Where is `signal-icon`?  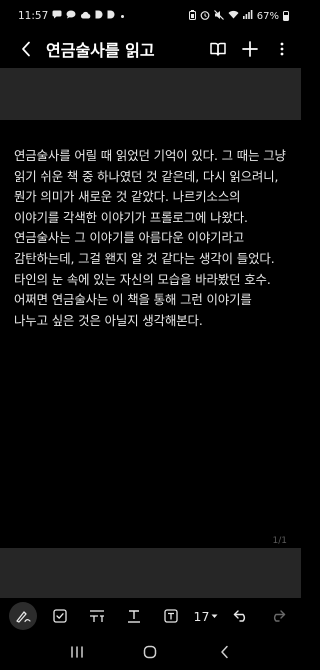 signal-icon is located at coordinates (247, 16).